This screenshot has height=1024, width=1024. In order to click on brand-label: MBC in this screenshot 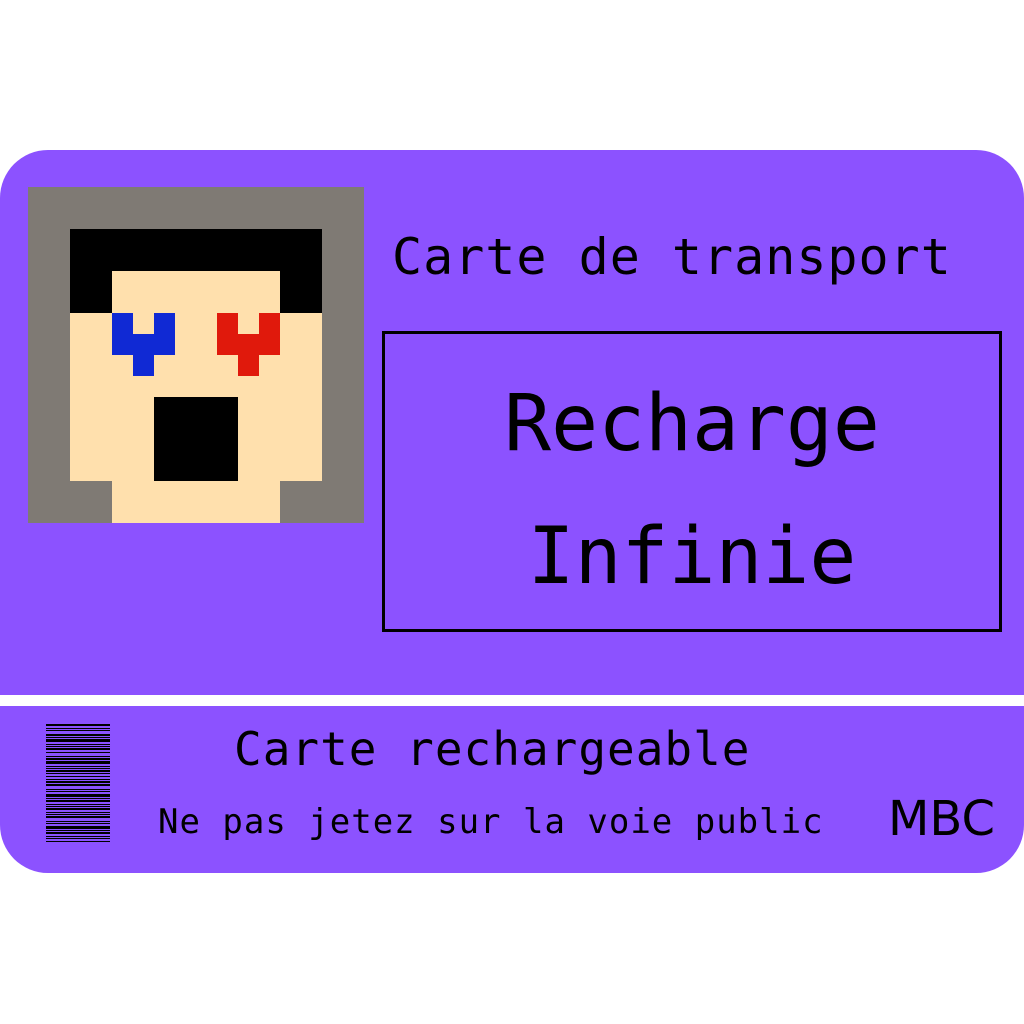, I will do `click(942, 819)`.